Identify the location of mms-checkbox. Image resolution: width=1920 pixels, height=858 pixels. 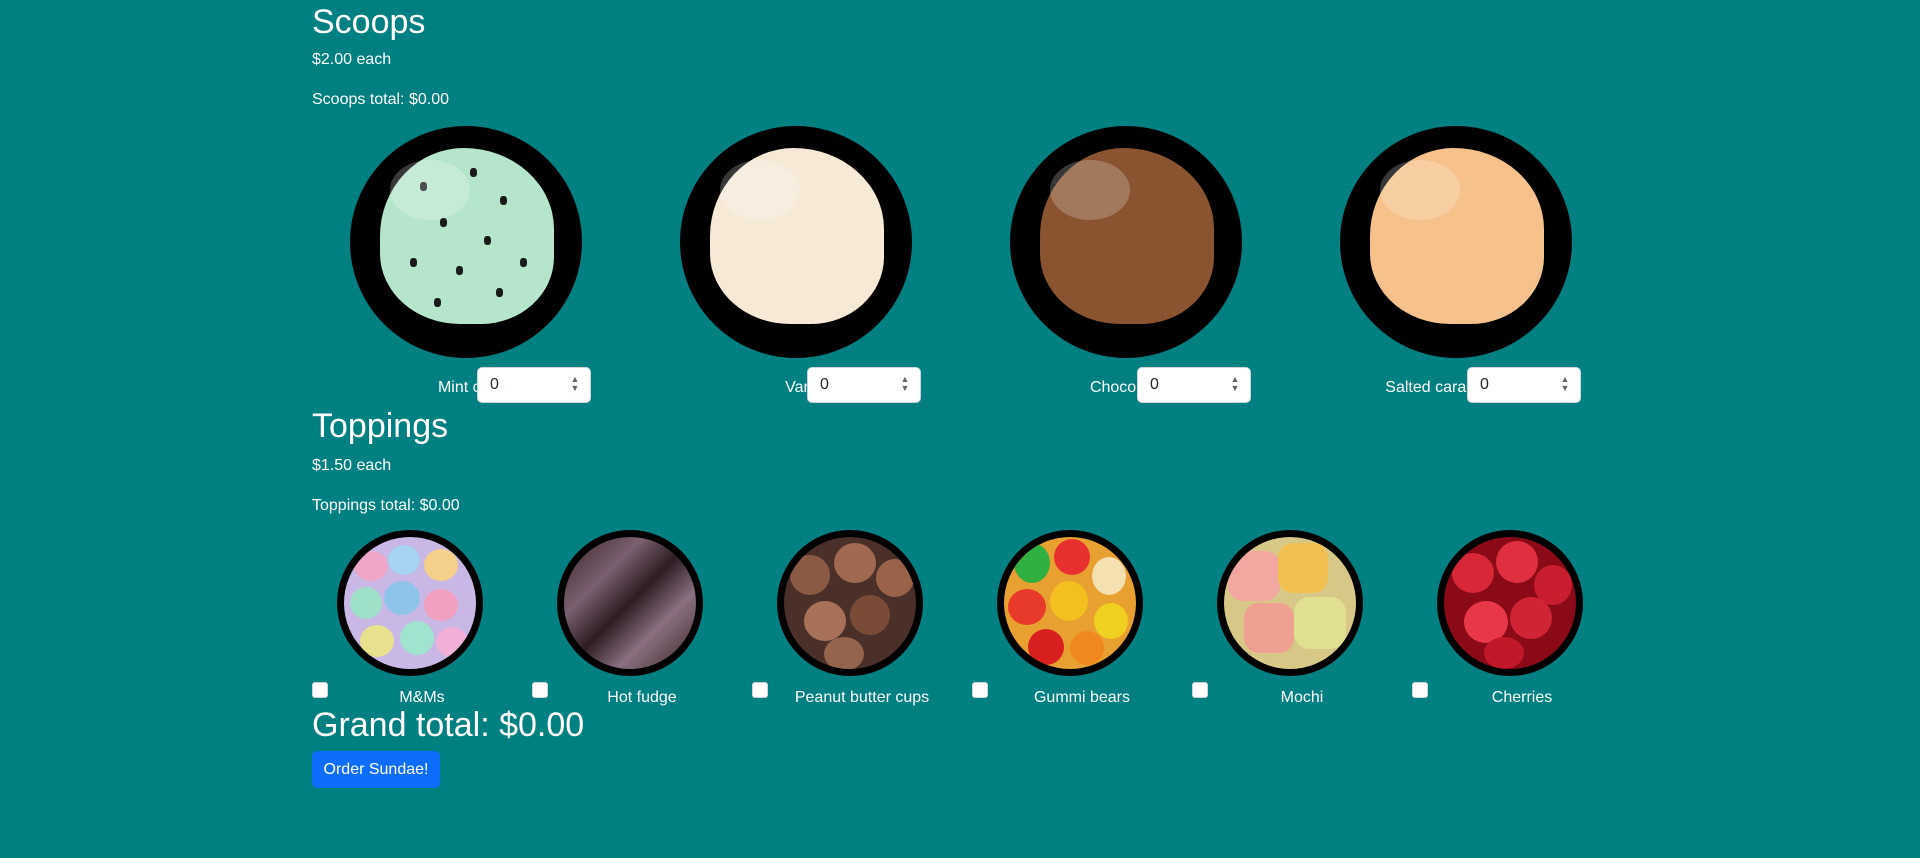
(320, 690).